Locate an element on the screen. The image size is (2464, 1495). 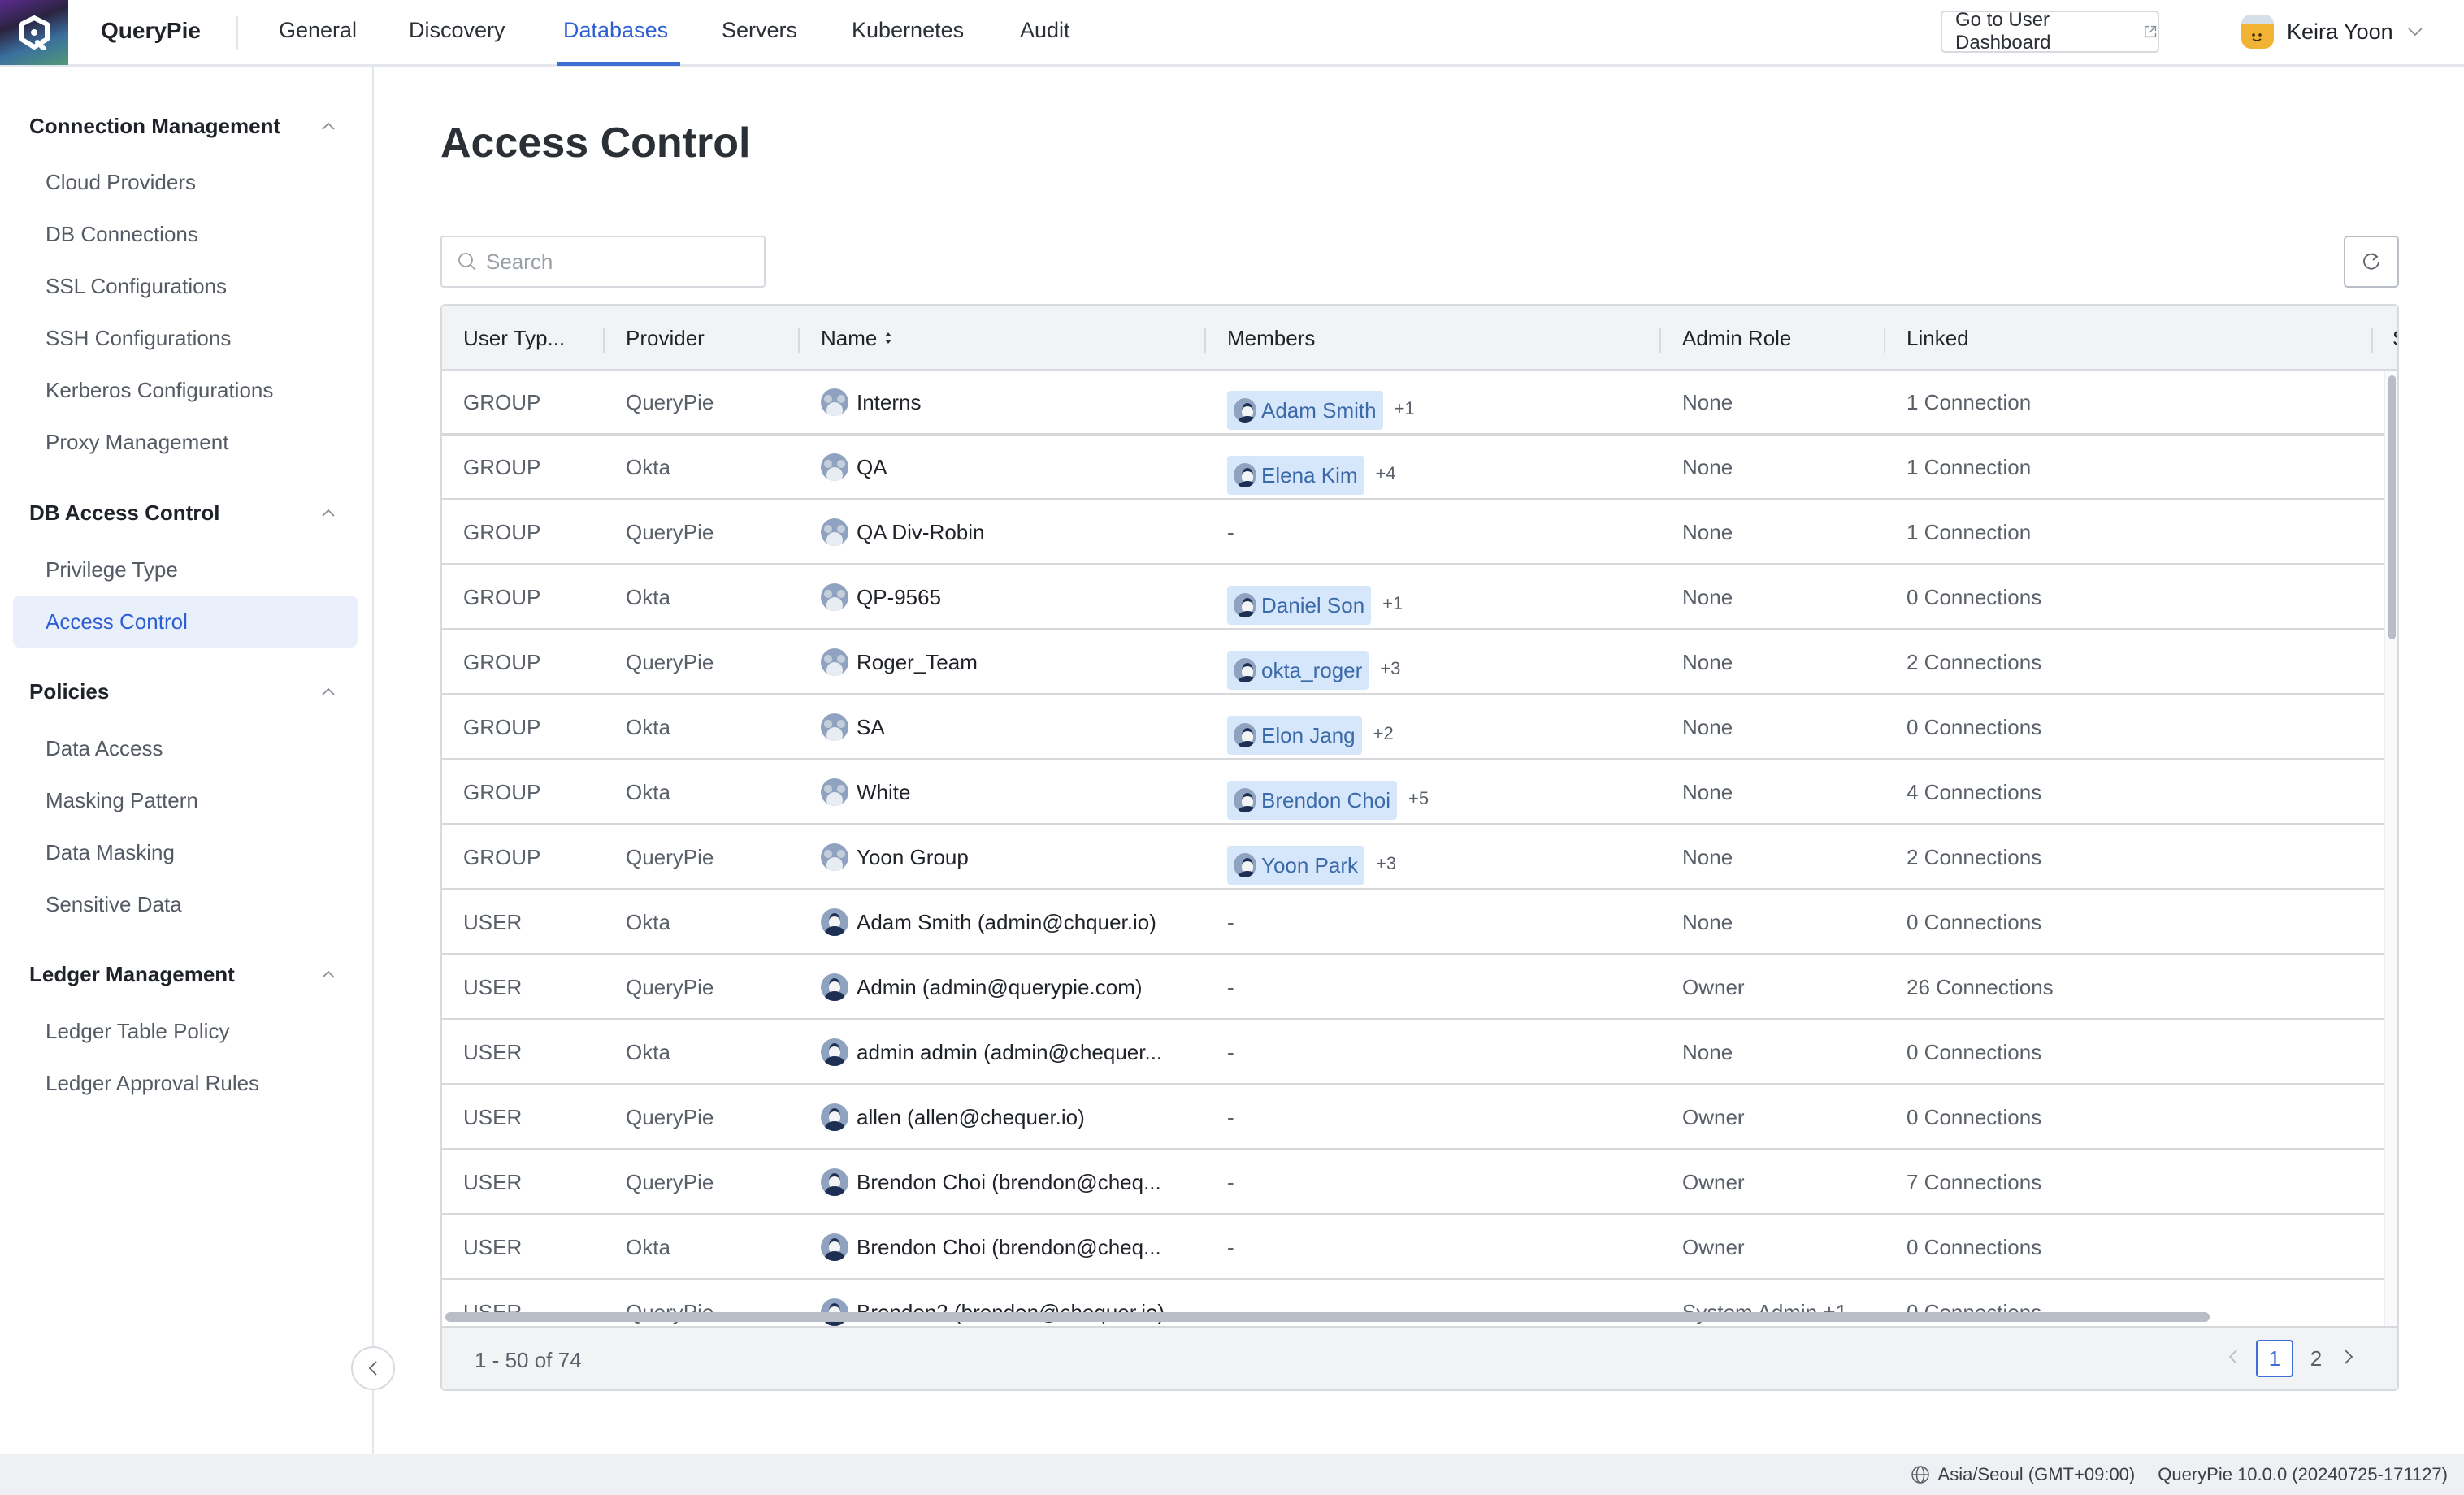
more-members-count: +4 is located at coordinates (1386, 473).